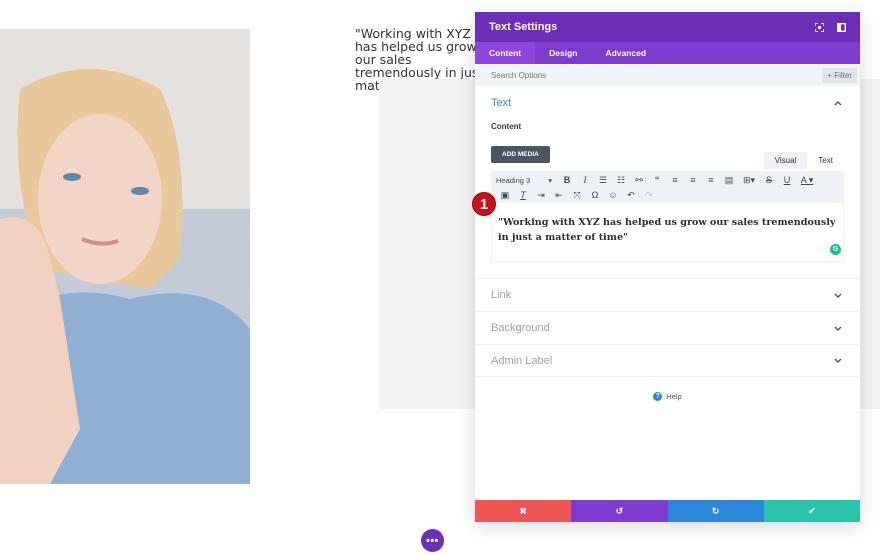  What do you see at coordinates (839, 75) in the screenshot?
I see `filter-button: + Filter` at bounding box center [839, 75].